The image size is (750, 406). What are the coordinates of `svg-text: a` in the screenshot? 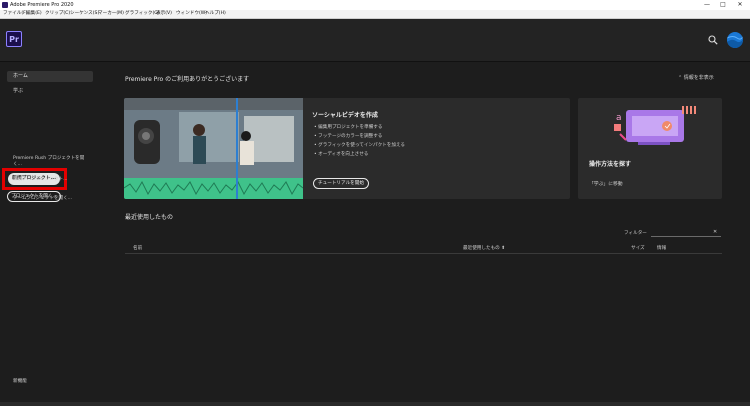 It's located at (619, 118).